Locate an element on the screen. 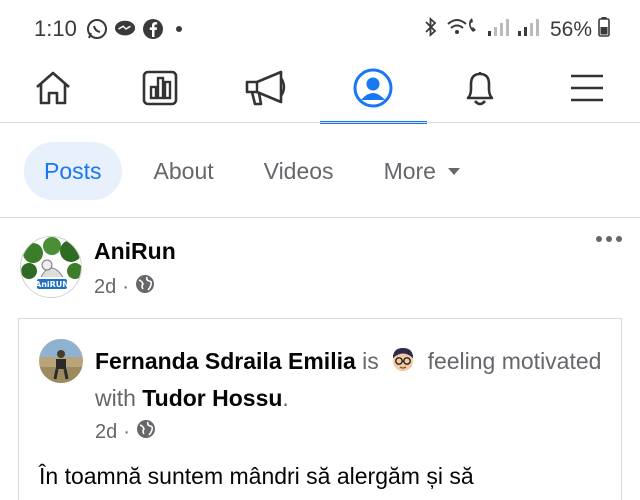  nav-feeds is located at coordinates (160, 90).